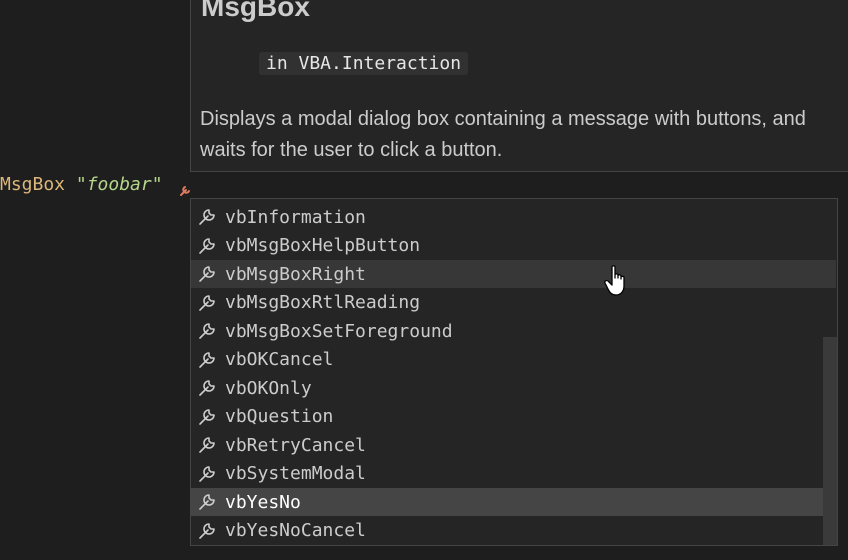 The image size is (848, 560). Describe the element at coordinates (514, 531) in the screenshot. I see `suggestion-item: vbYesNoCancel` at that location.